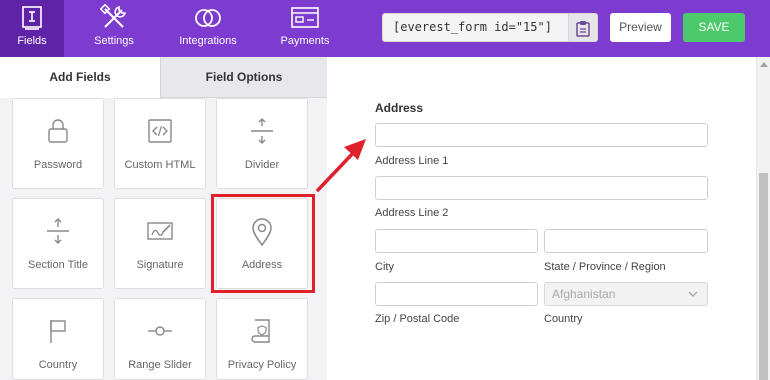  Describe the element at coordinates (305, 17) in the screenshot. I see `payments-icon` at that location.